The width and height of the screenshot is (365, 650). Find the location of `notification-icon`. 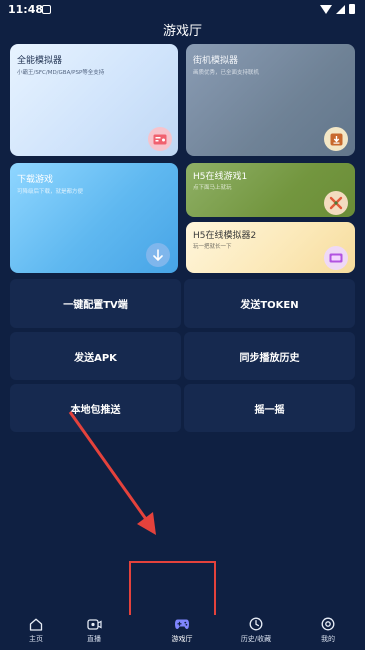

notification-icon is located at coordinates (46, 9).